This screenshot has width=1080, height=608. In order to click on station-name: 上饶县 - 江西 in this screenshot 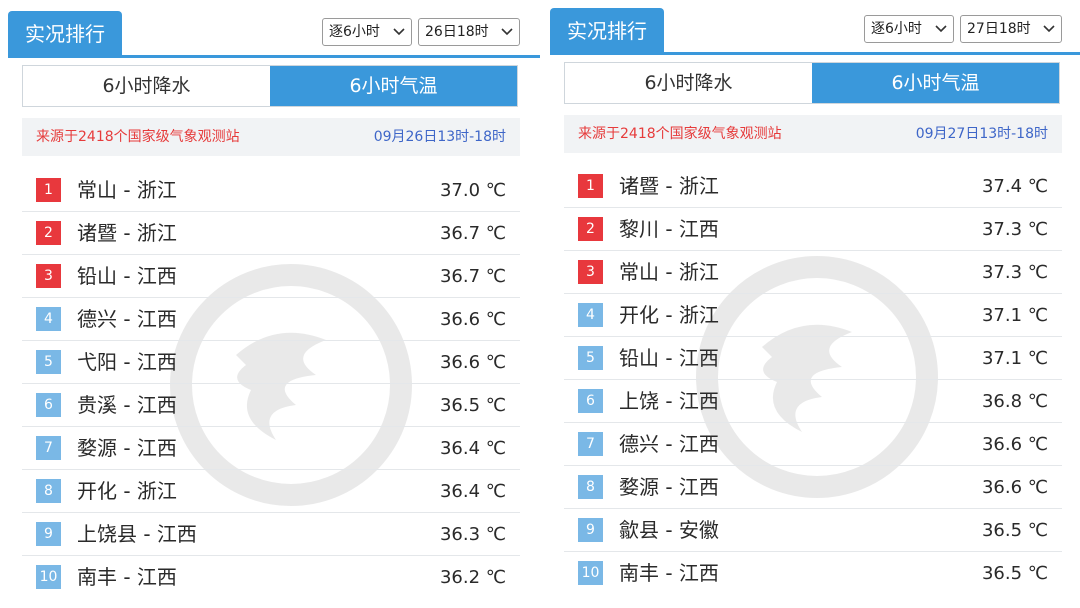, I will do `click(137, 534)`.